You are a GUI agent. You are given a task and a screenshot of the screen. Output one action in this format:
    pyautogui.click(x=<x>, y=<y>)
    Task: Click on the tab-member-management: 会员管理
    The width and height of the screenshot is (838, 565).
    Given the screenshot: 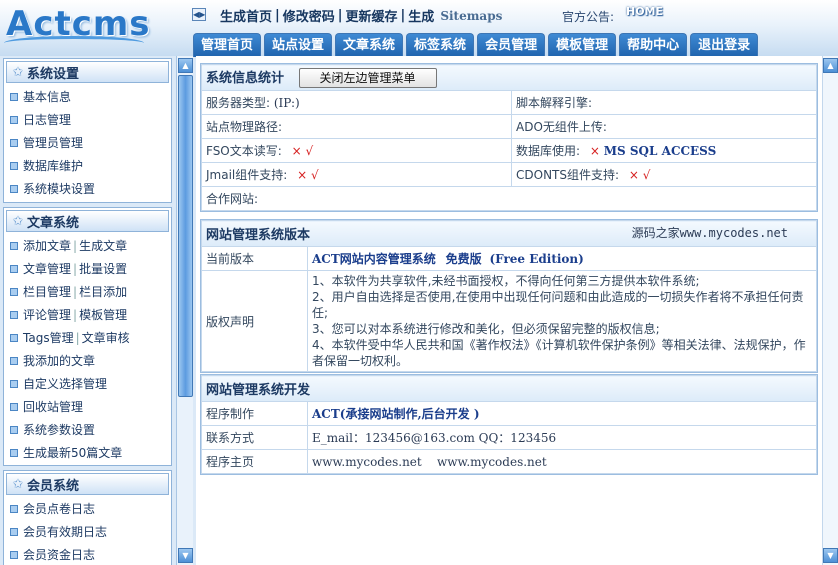 What is the action you would take?
    pyautogui.click(x=511, y=45)
    